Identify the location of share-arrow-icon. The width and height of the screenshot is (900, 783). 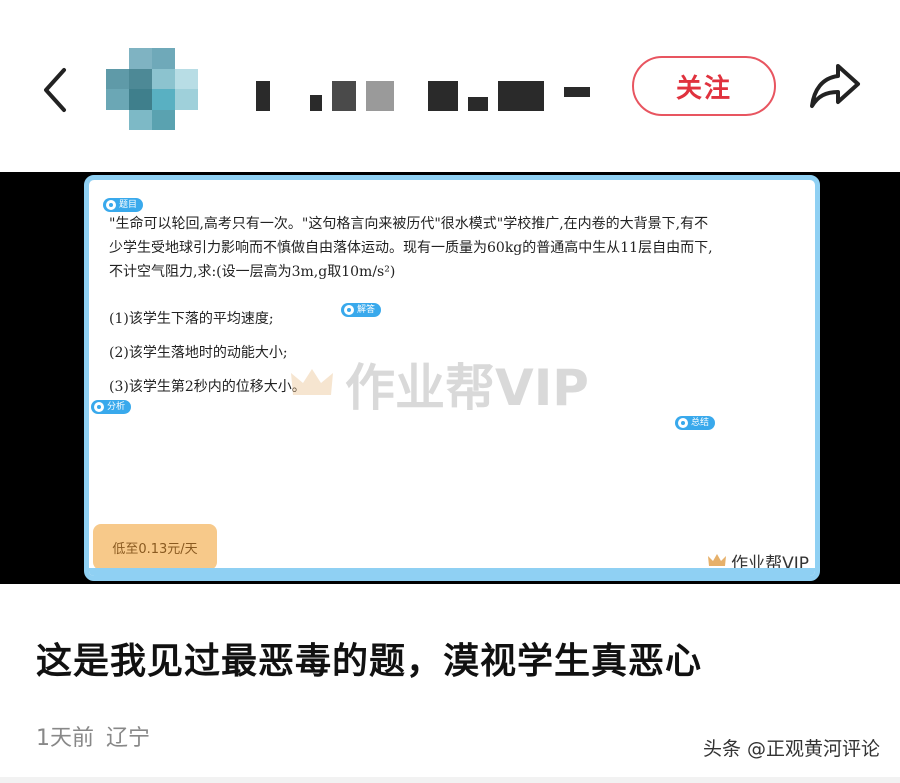
(835, 86).